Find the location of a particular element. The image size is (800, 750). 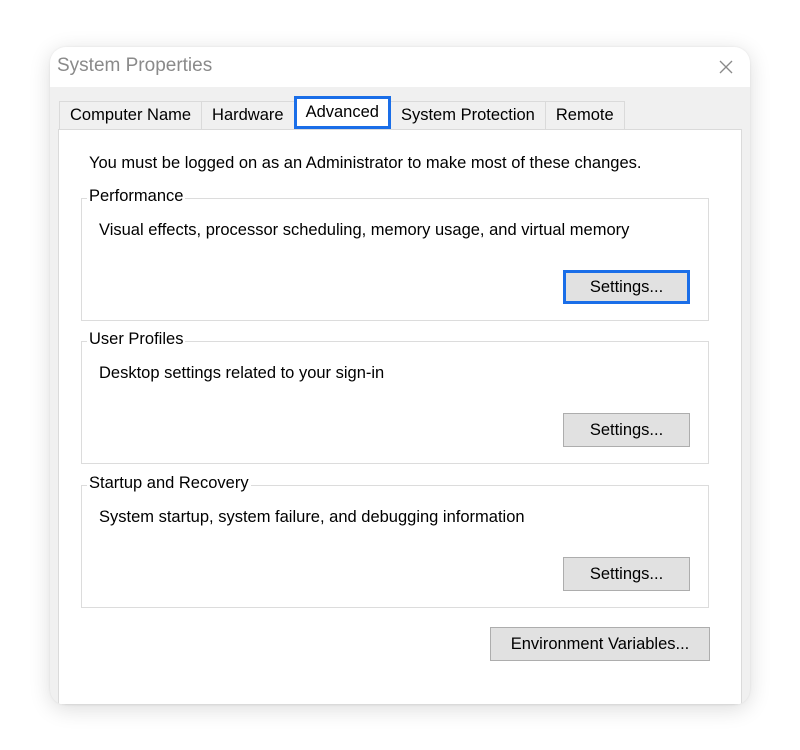

tab-label: Remote is located at coordinates (584, 115).